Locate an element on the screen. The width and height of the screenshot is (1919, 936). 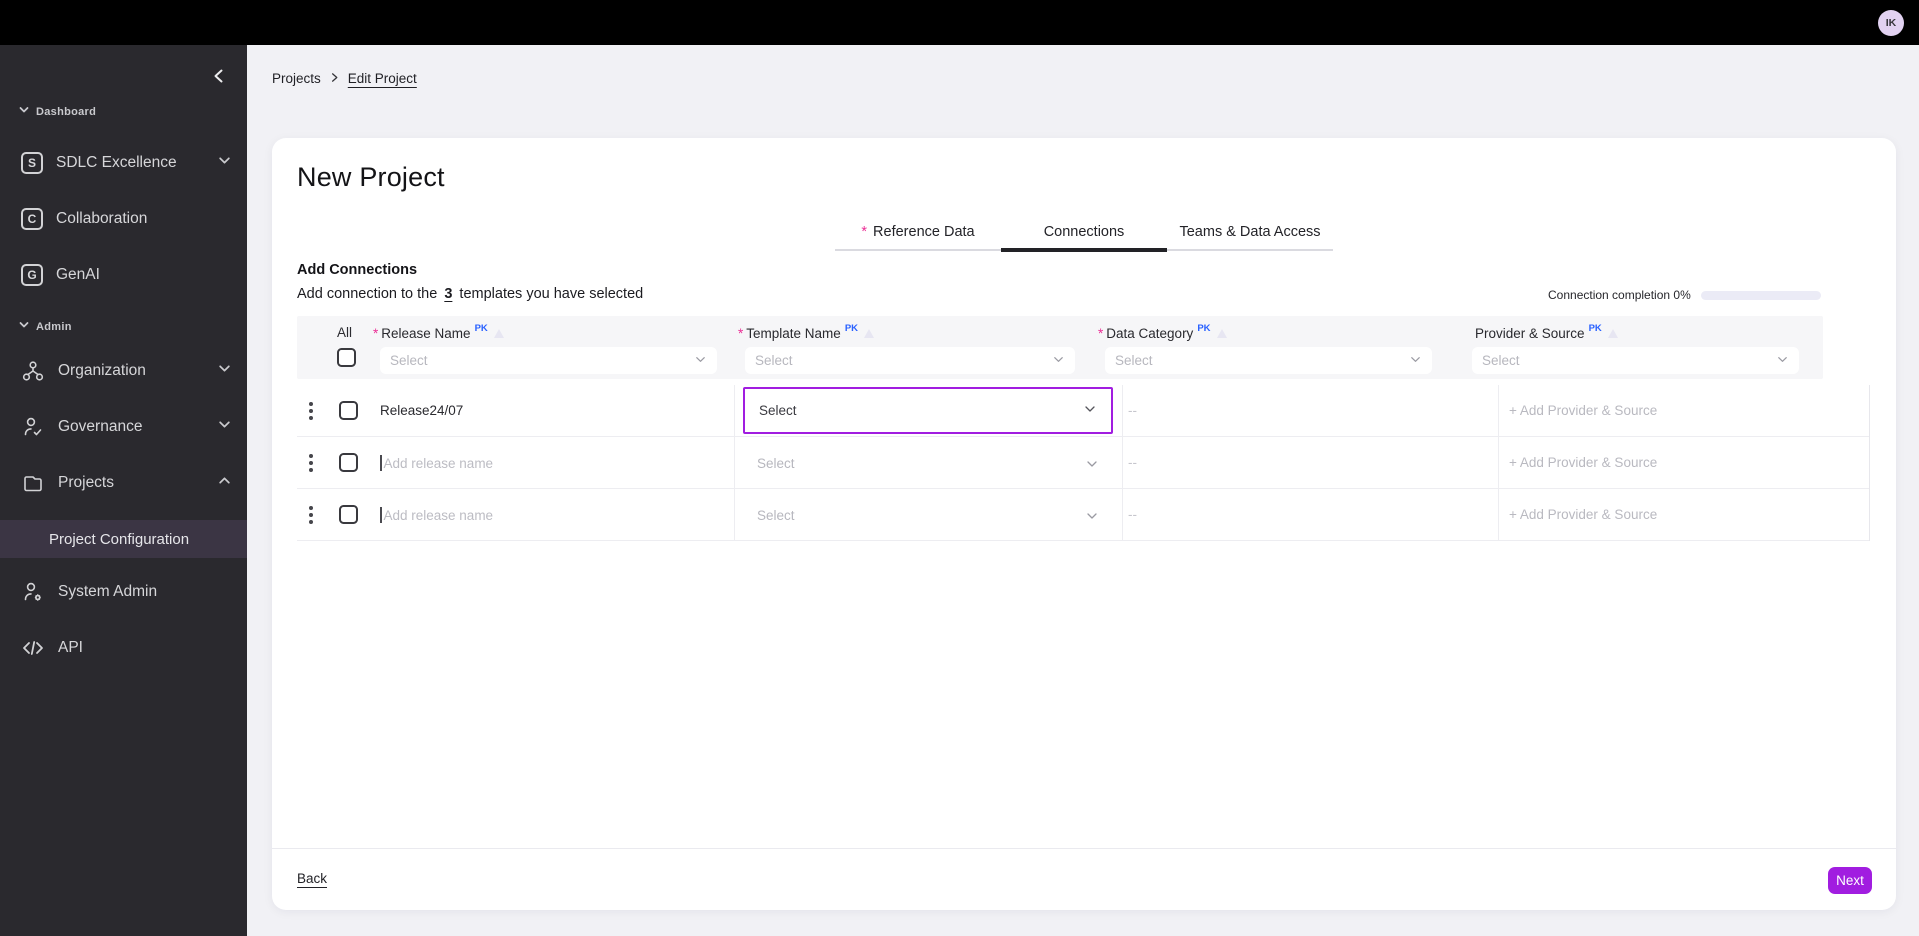
column-header-release-name: * Release Name PK is located at coordinates (438, 332).